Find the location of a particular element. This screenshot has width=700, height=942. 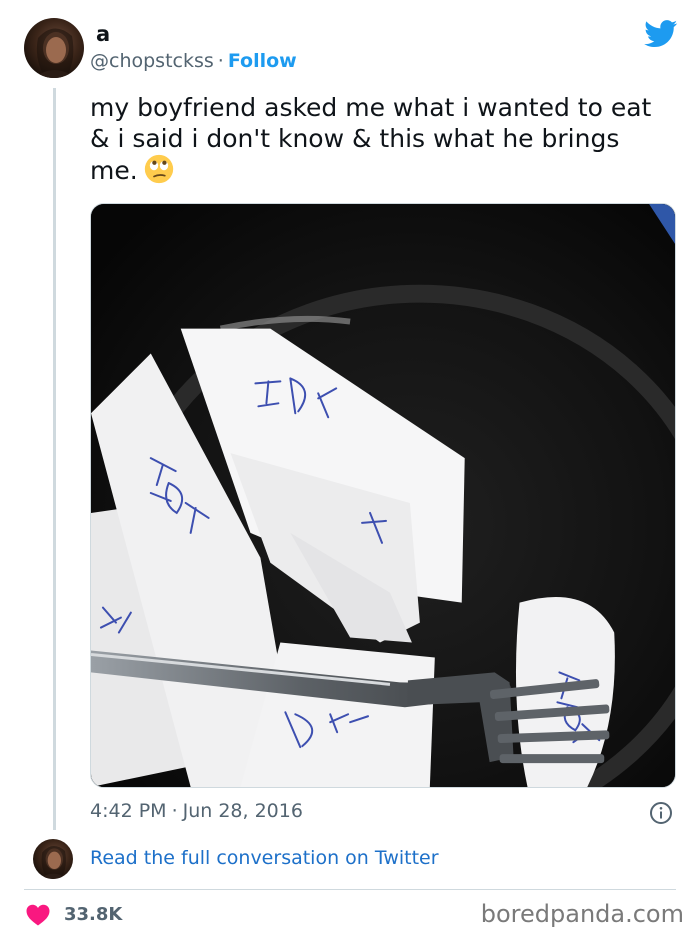

follow-button: Follow is located at coordinates (262, 61).